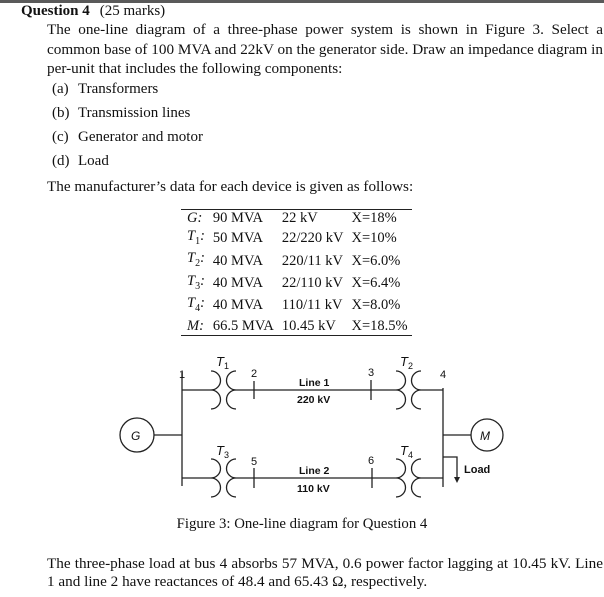 This screenshot has height=597, width=604. Describe the element at coordinates (314, 471) in the screenshot. I see `line-2-name: Line 2` at that location.